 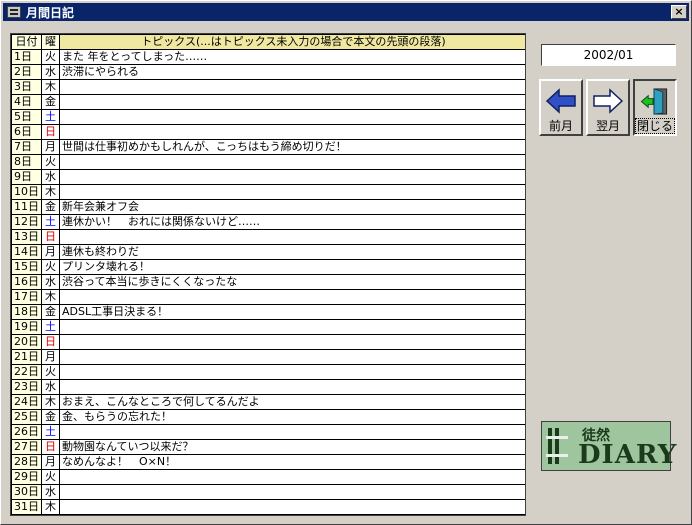 I want to click on table-row: 29日火, so click(x=268, y=477).